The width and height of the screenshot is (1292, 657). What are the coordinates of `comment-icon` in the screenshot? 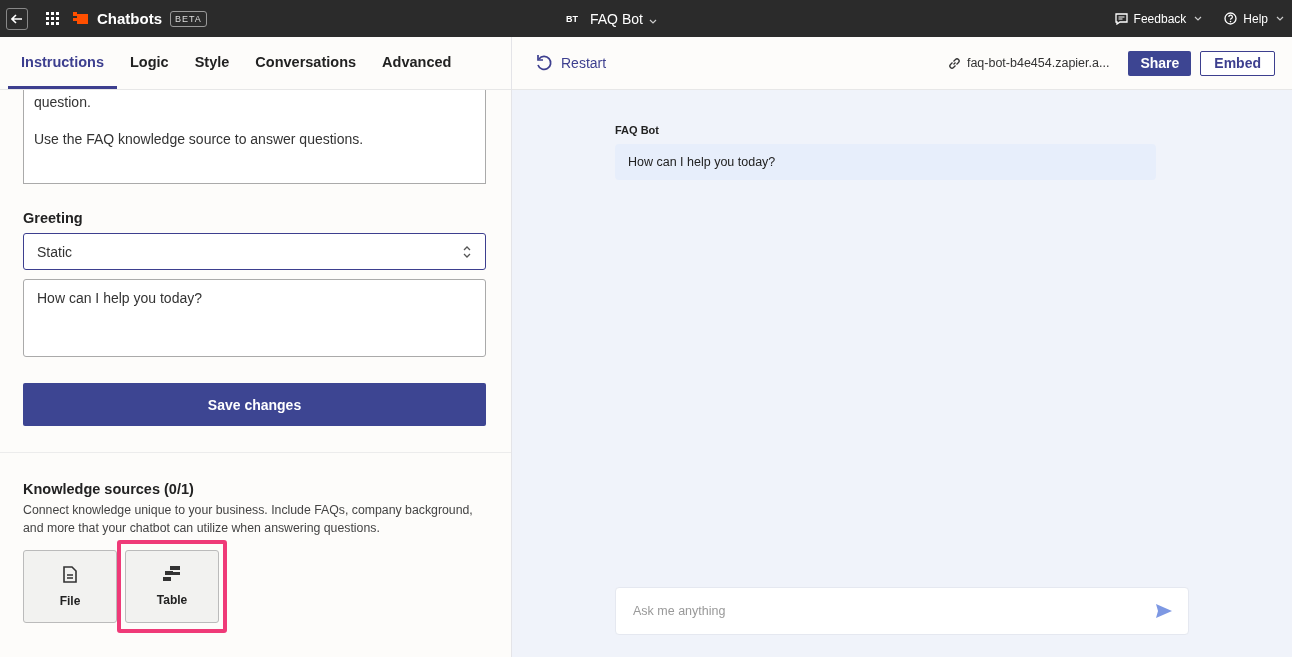 It's located at (1121, 18).